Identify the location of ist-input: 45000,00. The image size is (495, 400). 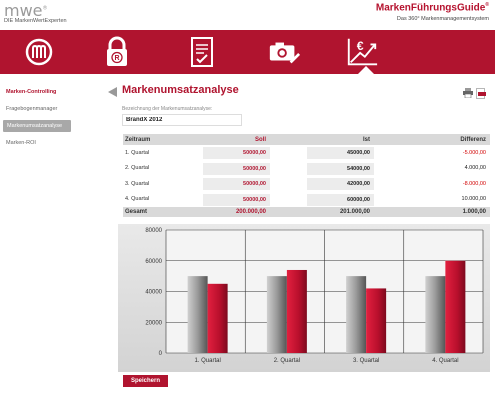
(340, 153).